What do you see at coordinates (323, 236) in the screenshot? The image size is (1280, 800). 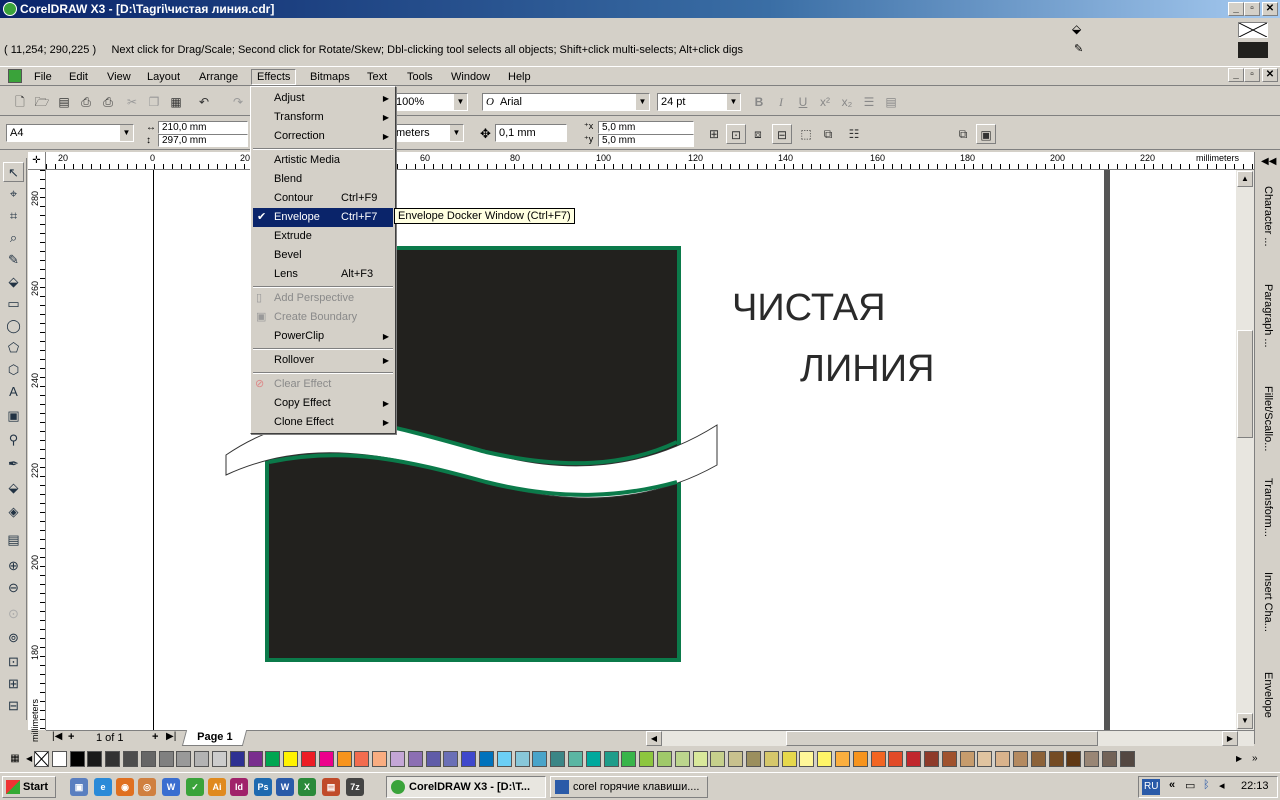 I see `menu-item-extrude: Extrude` at bounding box center [323, 236].